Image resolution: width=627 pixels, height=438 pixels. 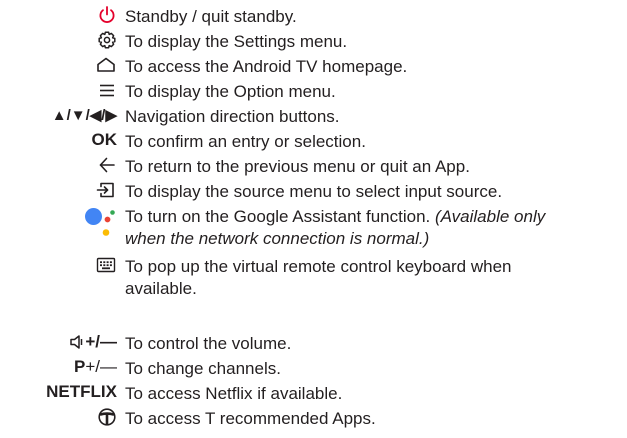 What do you see at coordinates (313, 342) in the screenshot?
I see `list-item: +/— To control the volume.` at bounding box center [313, 342].